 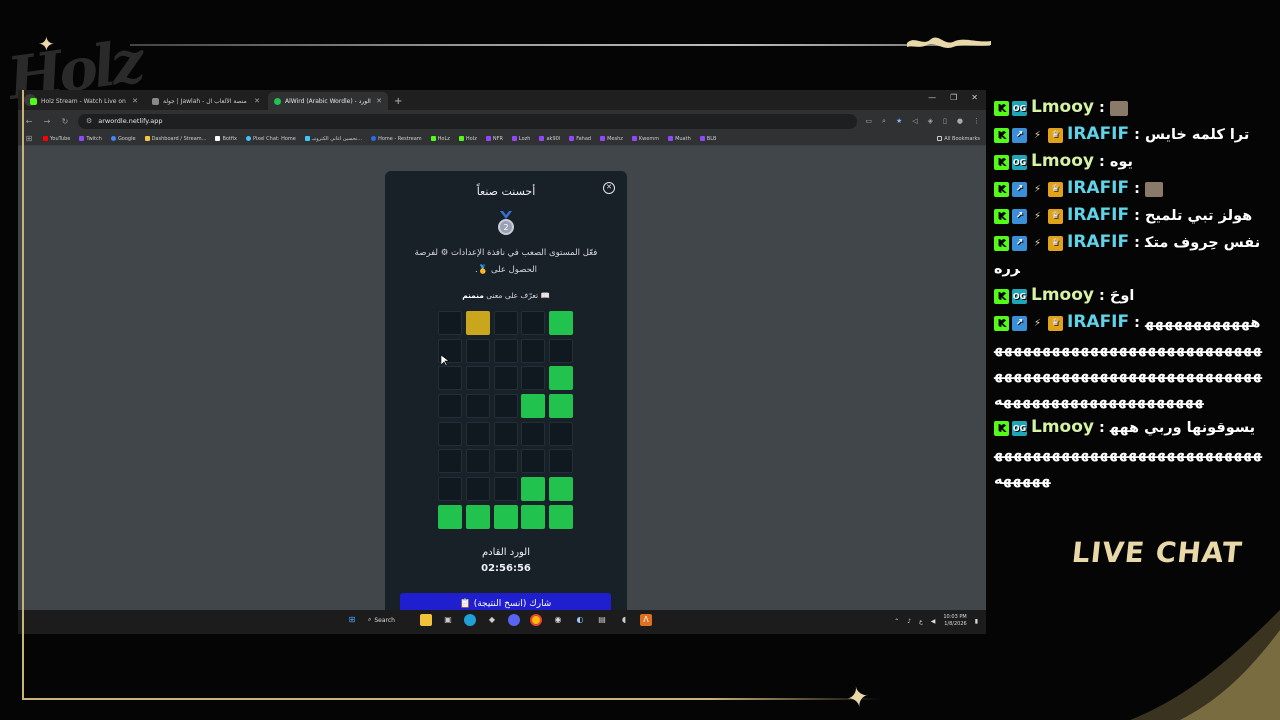 I want to click on tab-label: Holz Stream - Watch Live on Ki, so click(x=85, y=101).